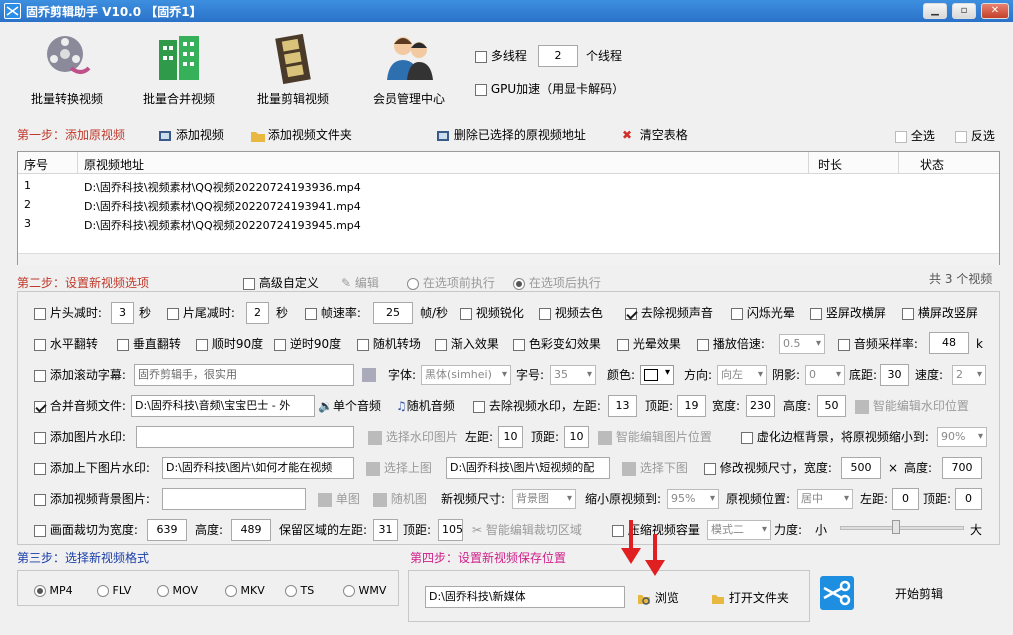  Describe the element at coordinates (902, 528) in the screenshot. I see `strength-slider-track` at that location.